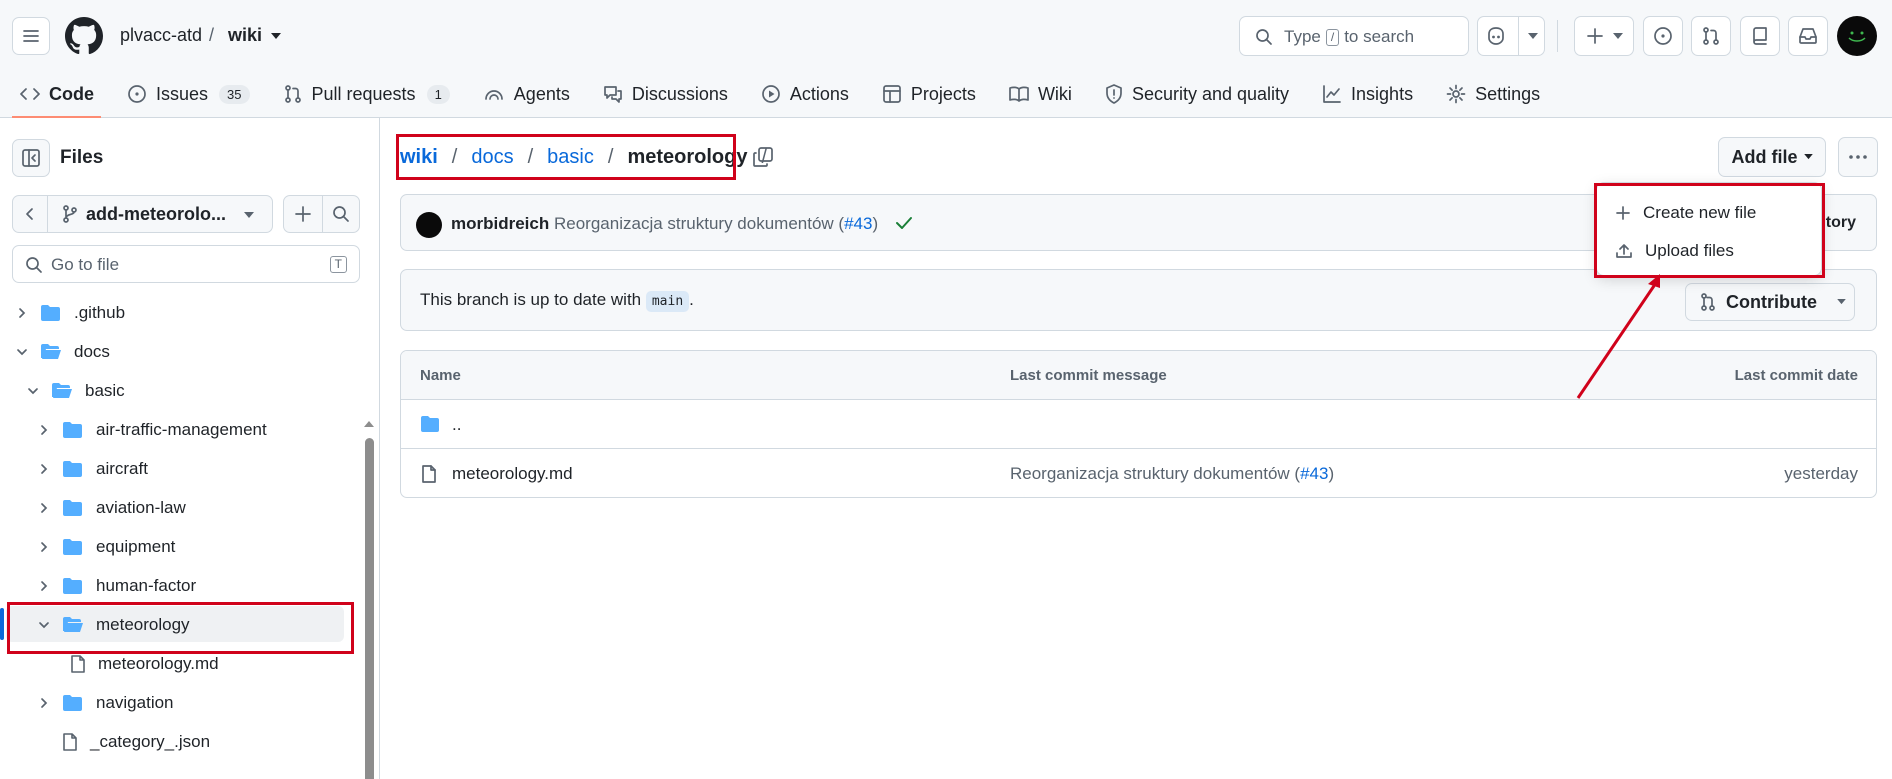  What do you see at coordinates (363, 93) in the screenshot?
I see `tab-label: Pull requests` at bounding box center [363, 93].